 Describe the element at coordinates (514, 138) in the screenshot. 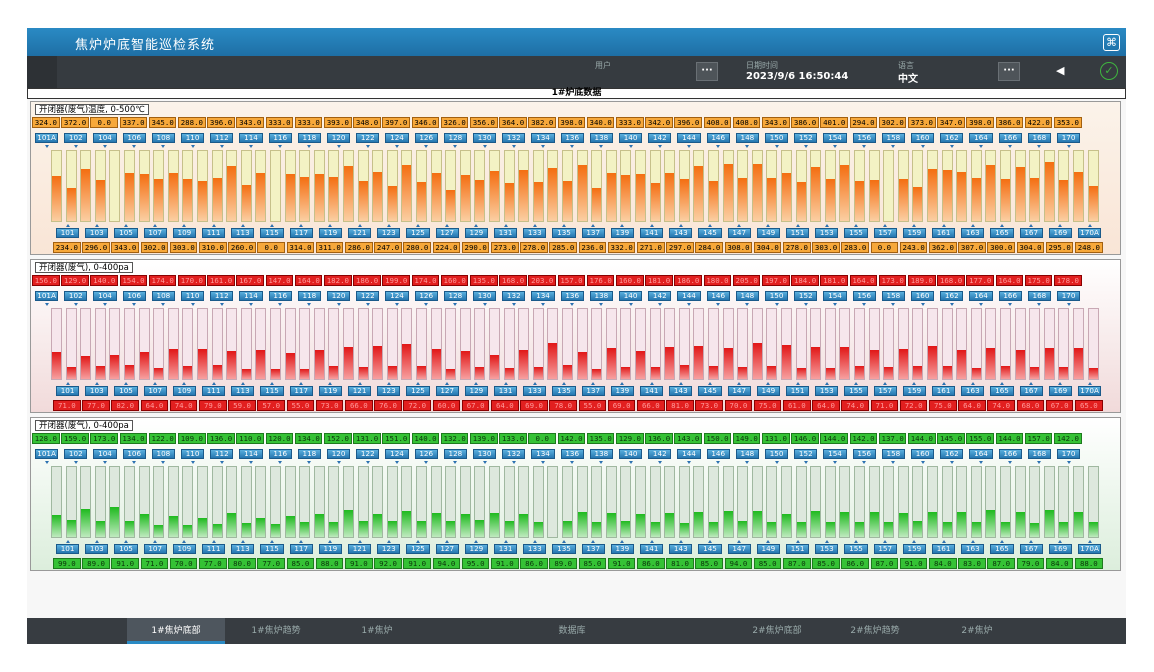

I see `top-channel-badge: 132` at that location.